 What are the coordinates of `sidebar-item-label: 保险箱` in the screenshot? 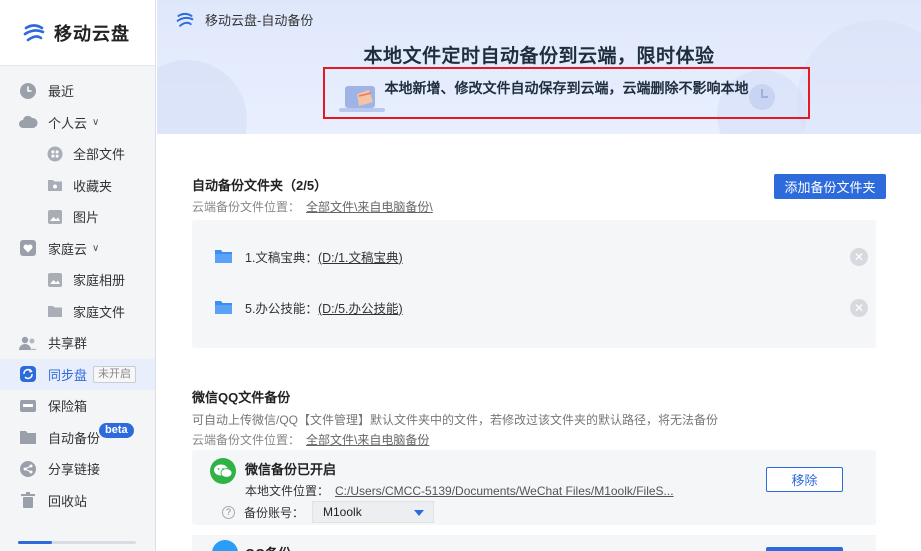 It's located at (68, 407).